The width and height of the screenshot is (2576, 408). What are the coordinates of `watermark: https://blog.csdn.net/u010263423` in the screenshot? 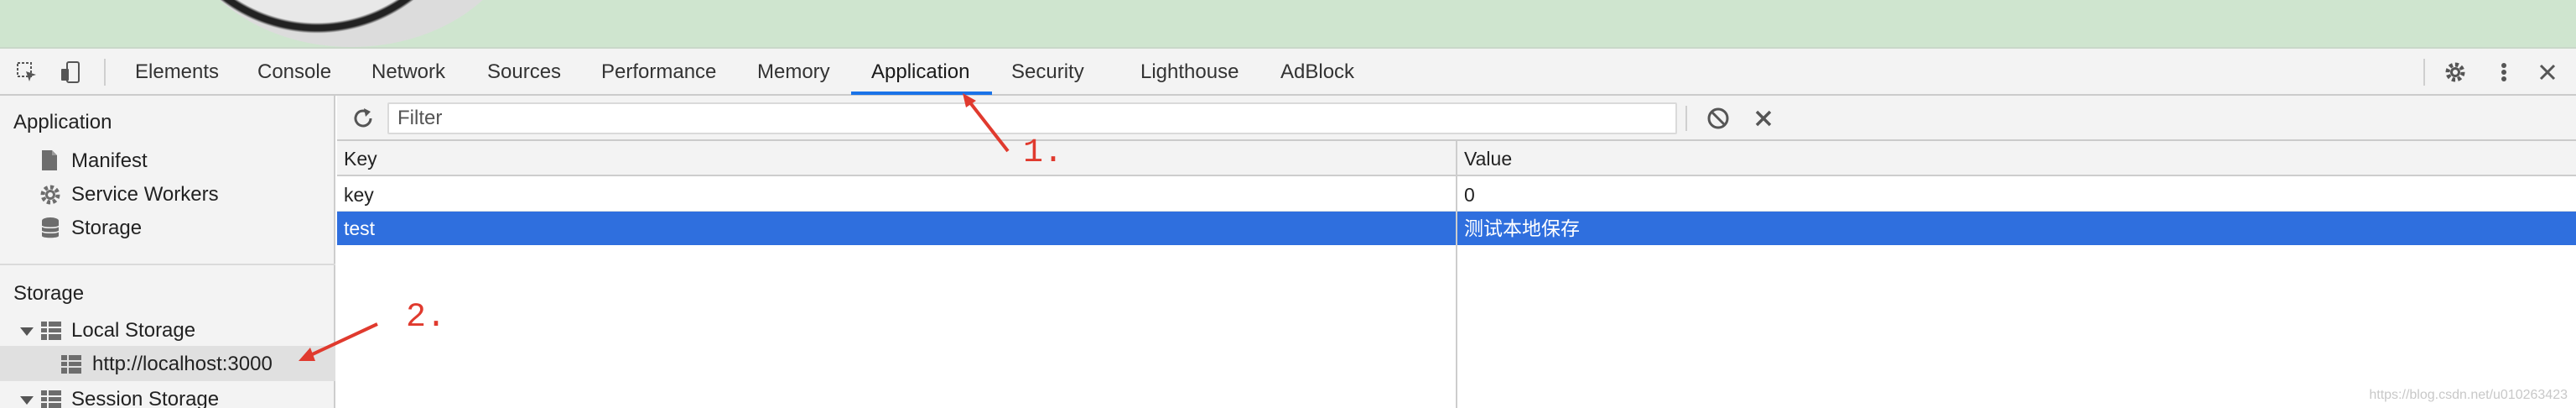 It's located at (2468, 395).